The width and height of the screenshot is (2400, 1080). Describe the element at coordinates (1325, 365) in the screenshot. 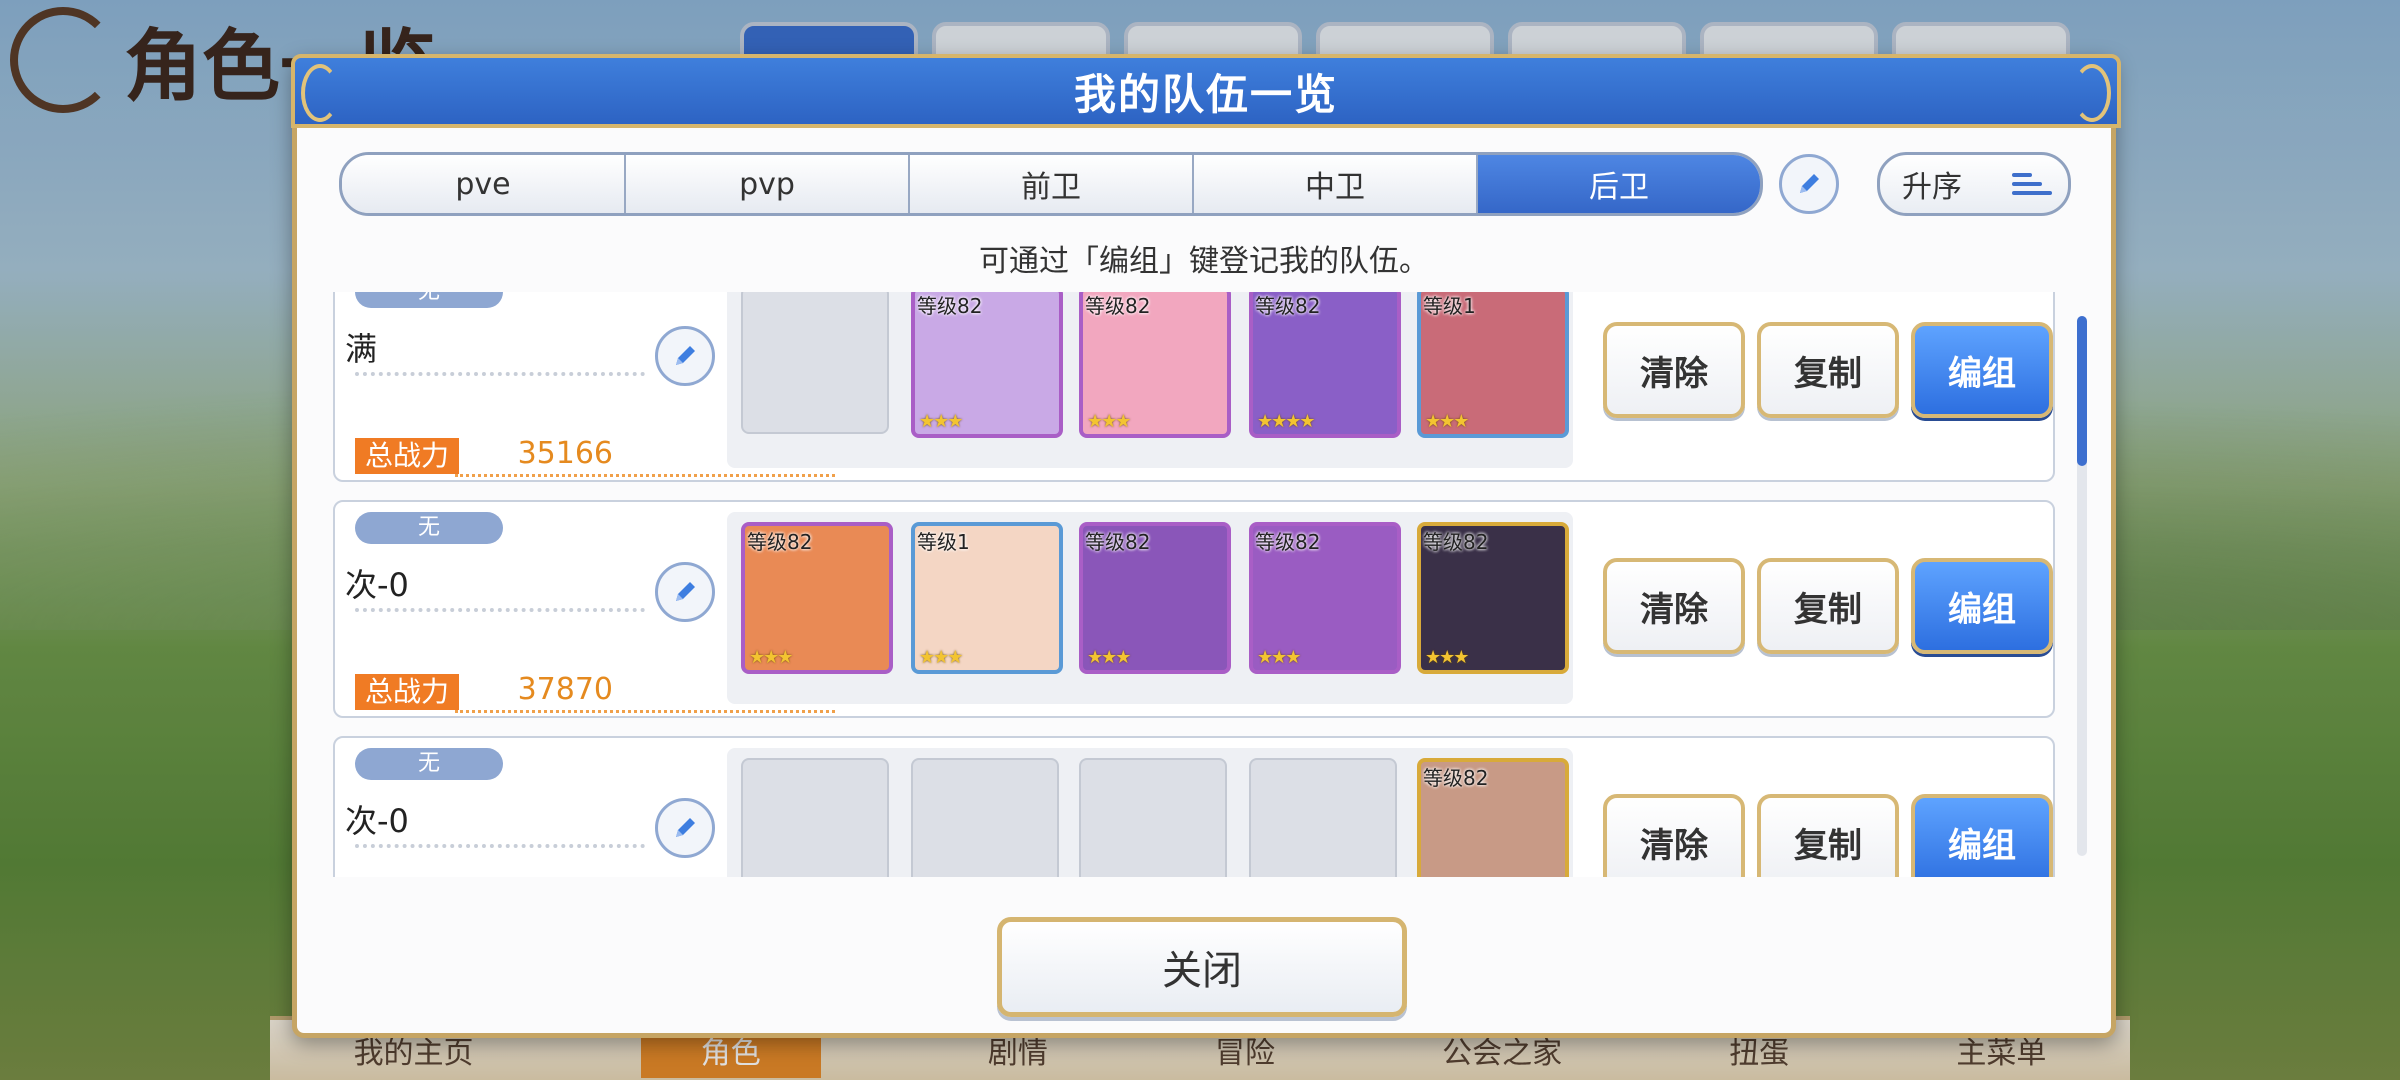

I see `character-portrait: 等级82 ★★★★` at that location.